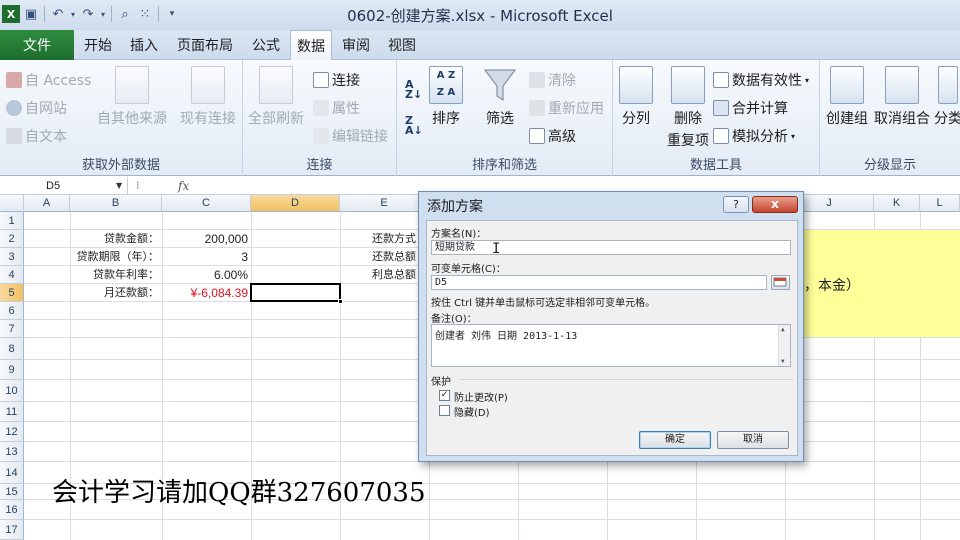 Image resolution: width=960 pixels, height=540 pixels. I want to click on row-header: 11, so click(12, 412).